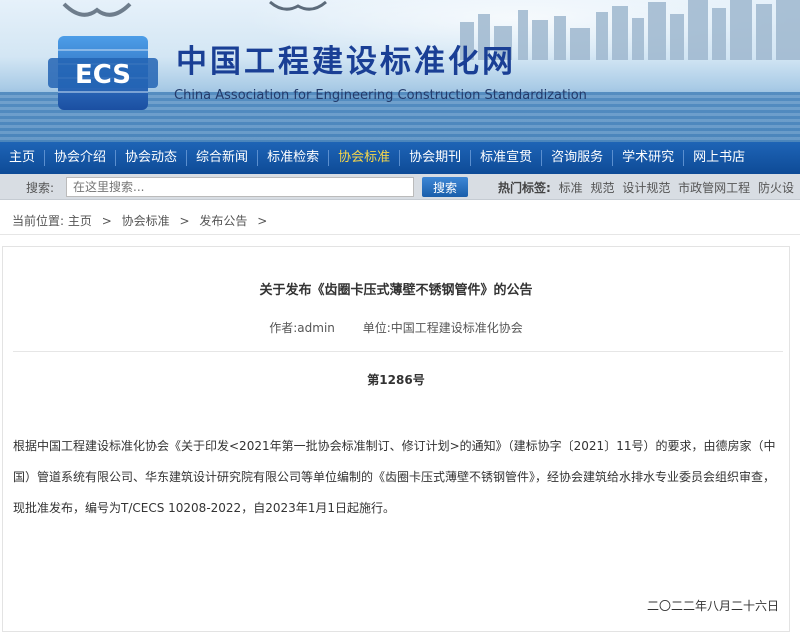 The height and width of the screenshot is (640, 800). Describe the element at coordinates (223, 221) in the screenshot. I see `breadcrumb-announcements: 发布公告` at that location.